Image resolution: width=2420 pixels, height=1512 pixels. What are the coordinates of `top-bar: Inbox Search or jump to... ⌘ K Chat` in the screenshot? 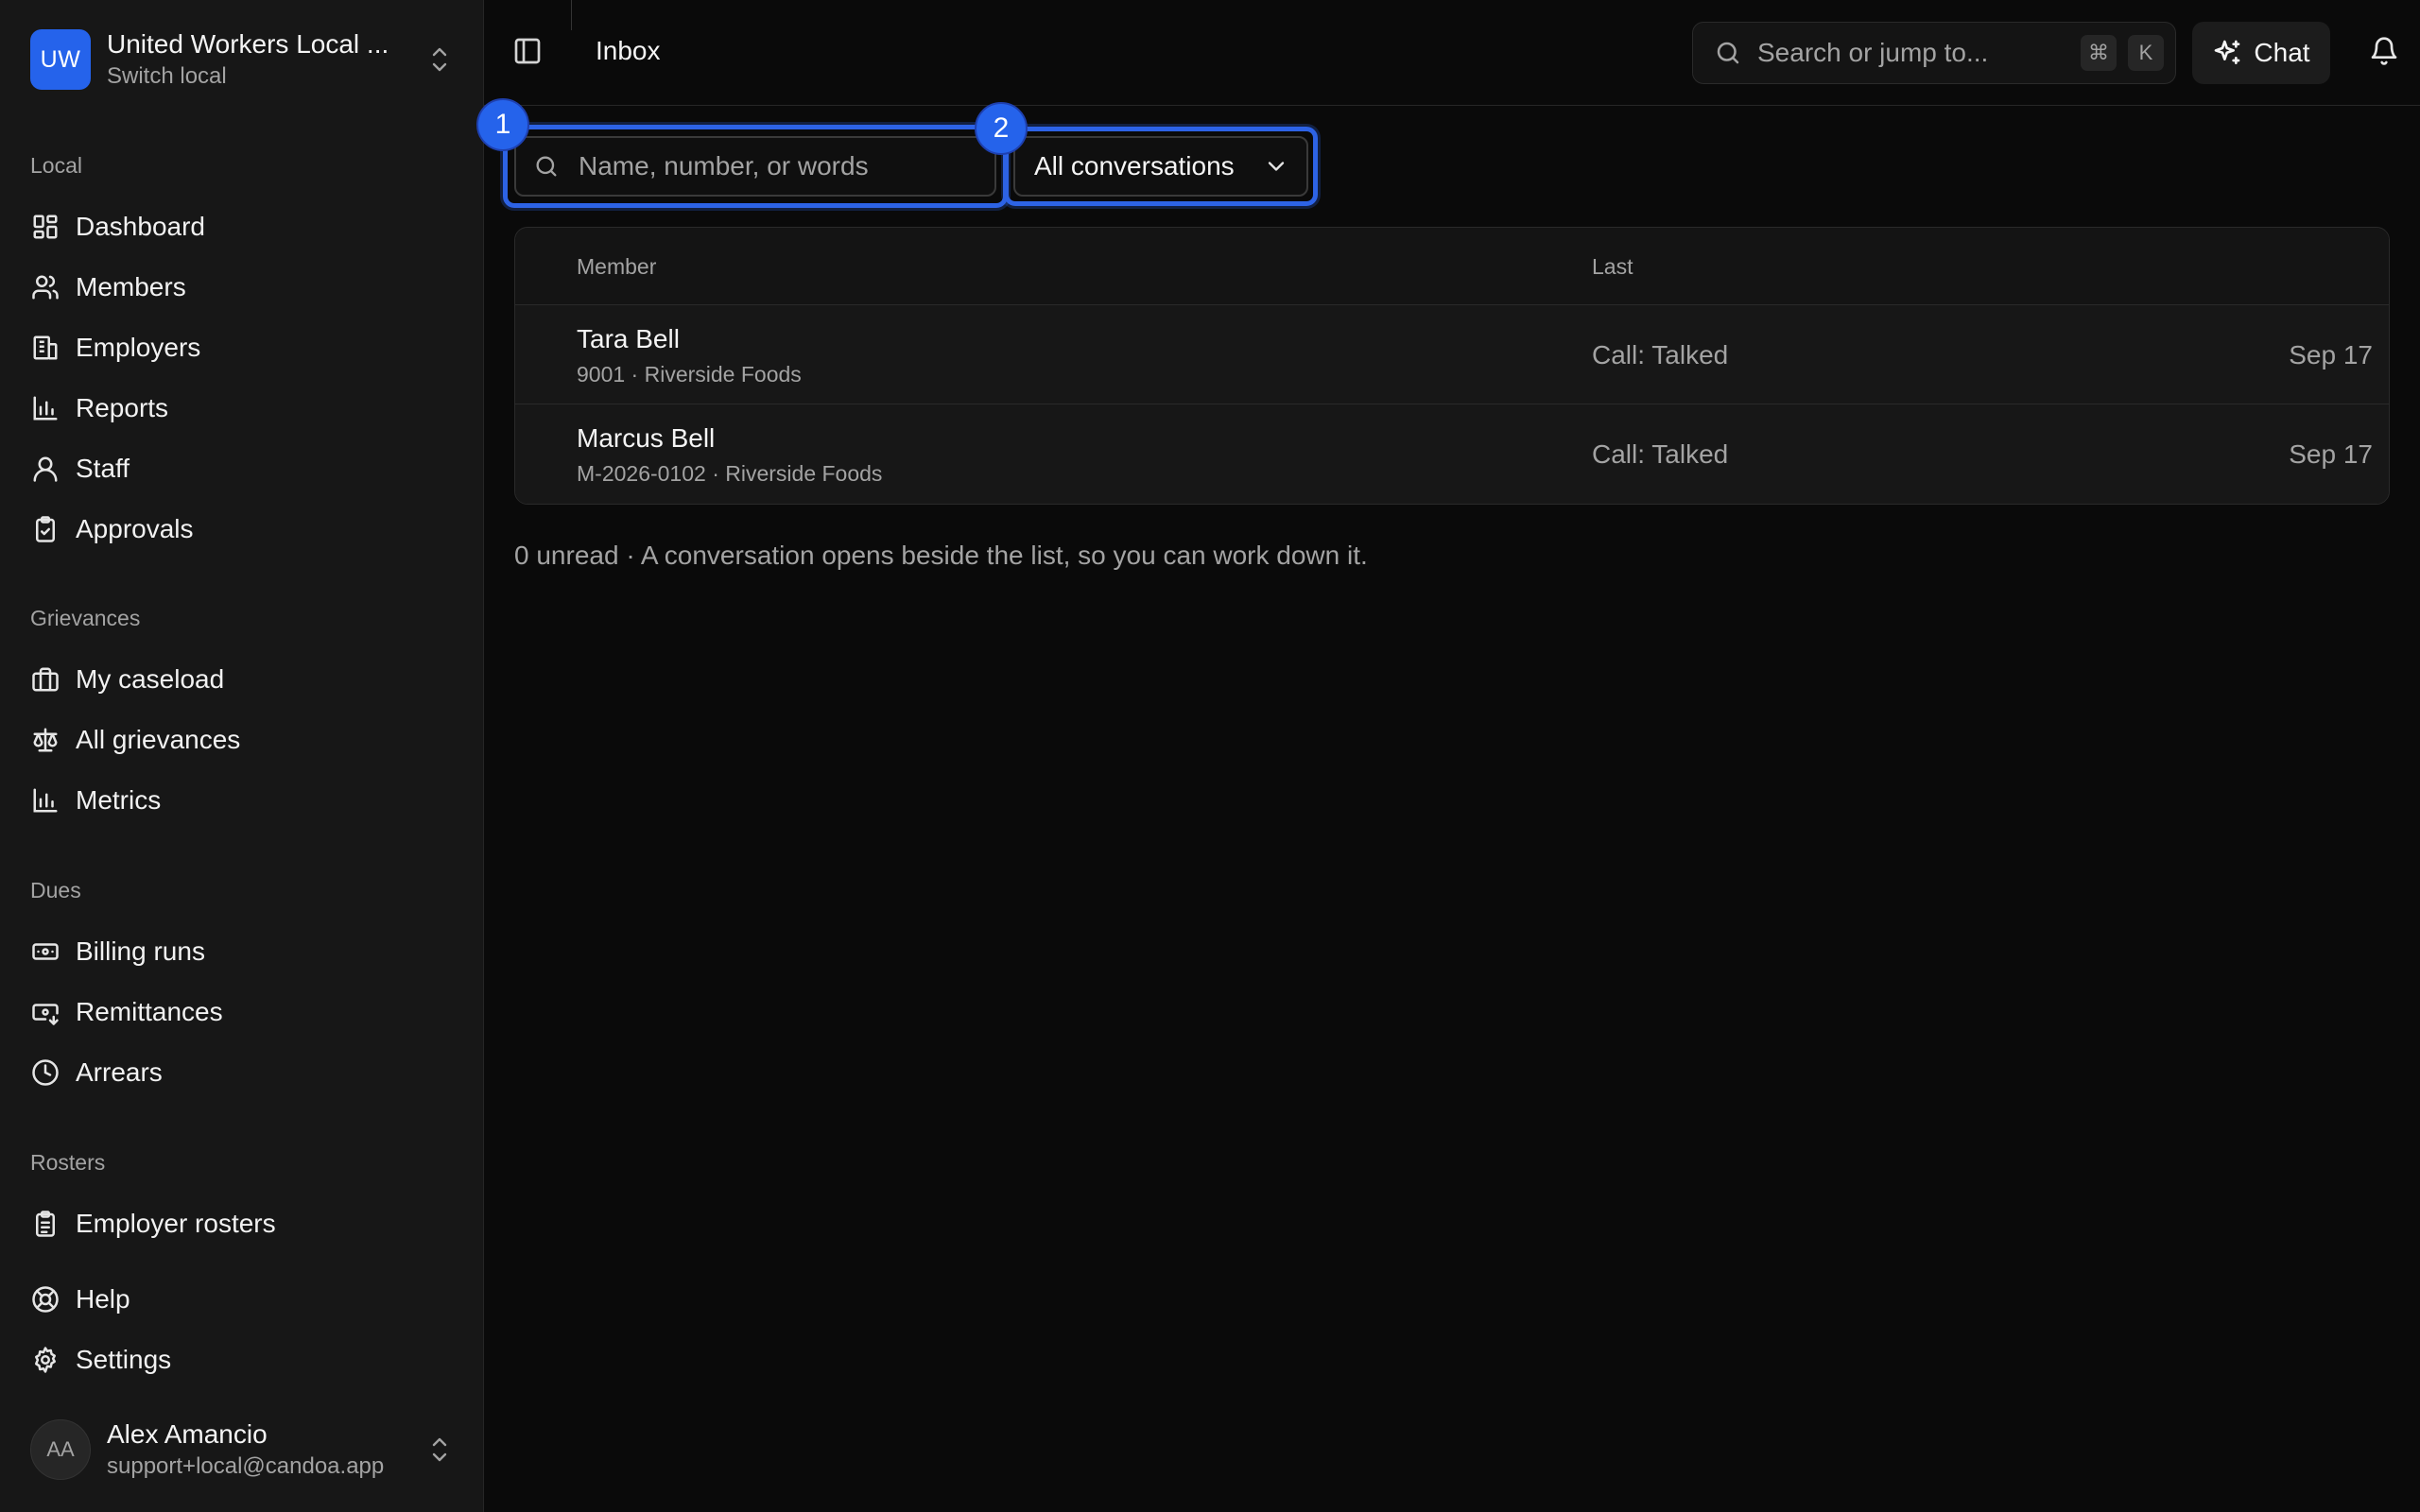 It's located at (1452, 53).